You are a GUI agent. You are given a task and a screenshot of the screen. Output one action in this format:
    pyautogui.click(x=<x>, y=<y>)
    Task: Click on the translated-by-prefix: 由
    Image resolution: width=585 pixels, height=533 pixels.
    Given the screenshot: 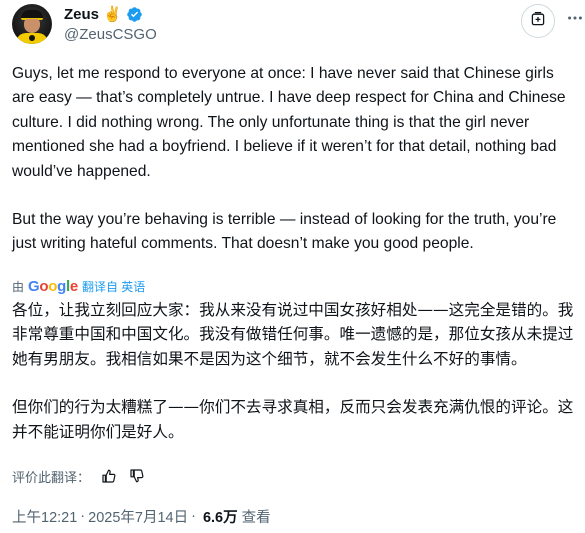 What is the action you would take?
    pyautogui.click(x=18, y=286)
    